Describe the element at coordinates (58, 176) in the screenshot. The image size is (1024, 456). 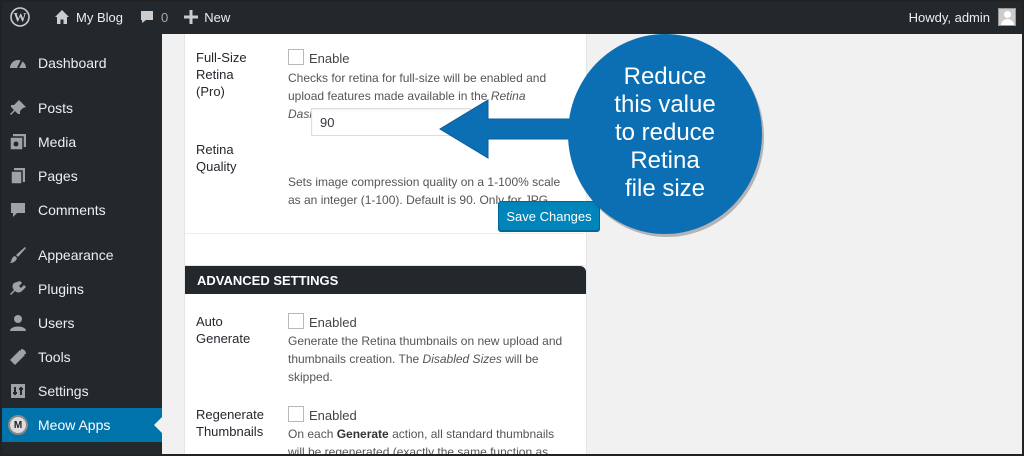
I see `sidebar-item-label: Pages` at that location.